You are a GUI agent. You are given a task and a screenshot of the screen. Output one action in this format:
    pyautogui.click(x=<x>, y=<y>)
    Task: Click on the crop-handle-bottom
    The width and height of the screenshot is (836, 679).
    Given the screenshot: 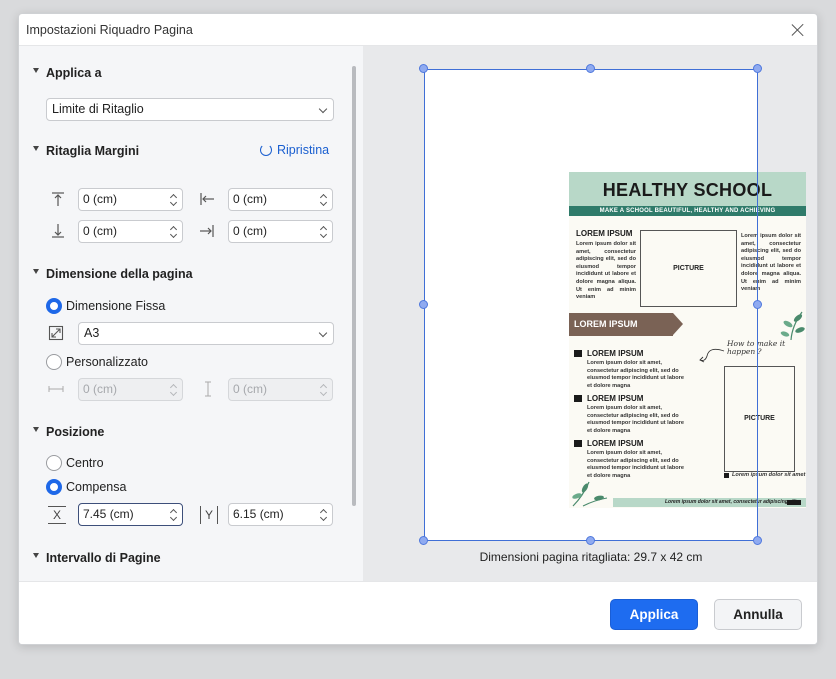 What is the action you would take?
    pyautogui.click(x=590, y=540)
    